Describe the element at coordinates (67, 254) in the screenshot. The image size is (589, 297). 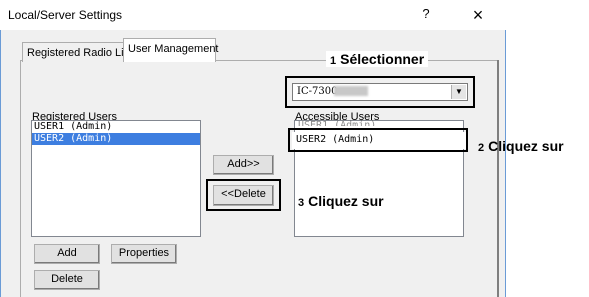
I see `add-user-button: Add` at that location.